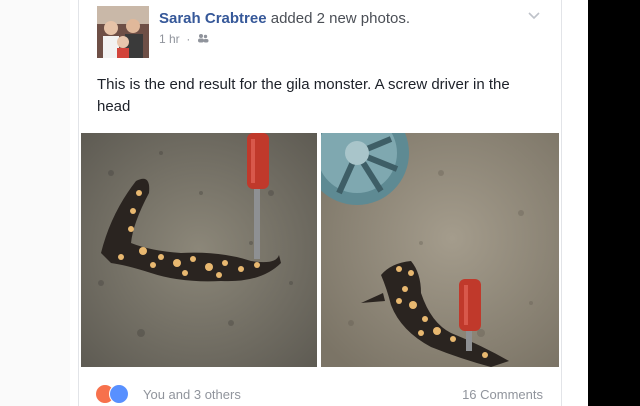 The height and width of the screenshot is (406, 640). I want to click on post-time: 1 hr, so click(169, 39).